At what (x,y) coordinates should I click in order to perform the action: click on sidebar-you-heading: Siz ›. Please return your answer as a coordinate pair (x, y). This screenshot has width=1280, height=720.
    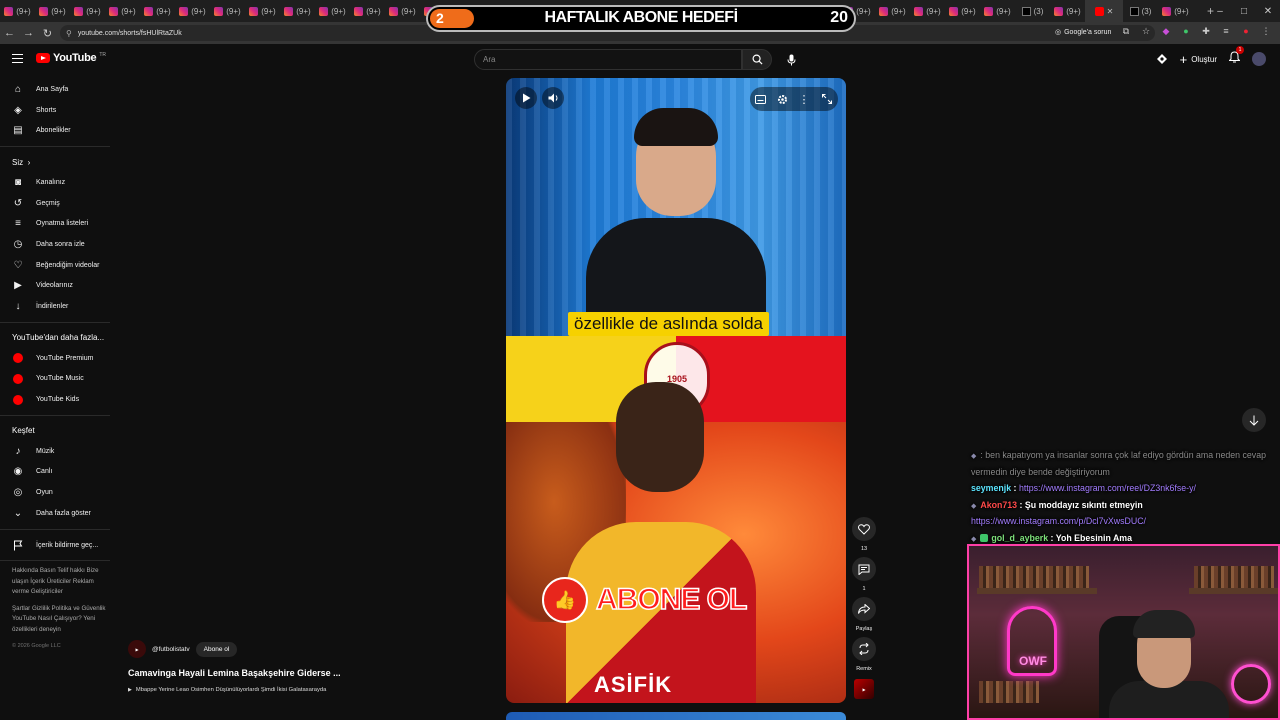
    Looking at the image, I should click on (61, 162).